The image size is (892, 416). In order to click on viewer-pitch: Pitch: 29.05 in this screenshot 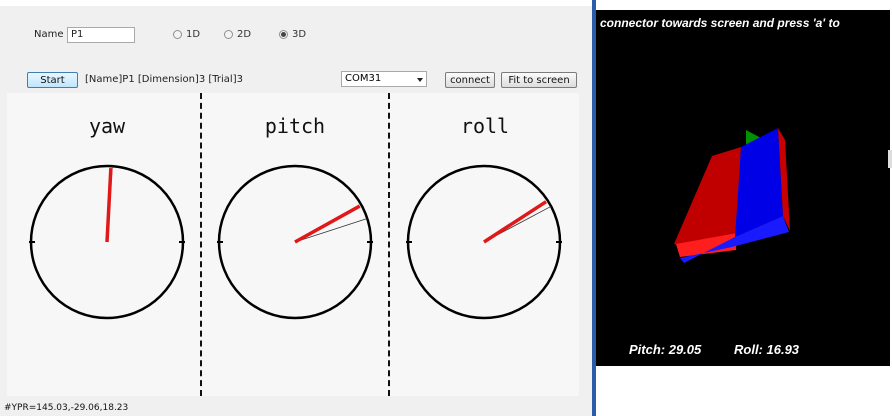, I will do `click(665, 349)`.